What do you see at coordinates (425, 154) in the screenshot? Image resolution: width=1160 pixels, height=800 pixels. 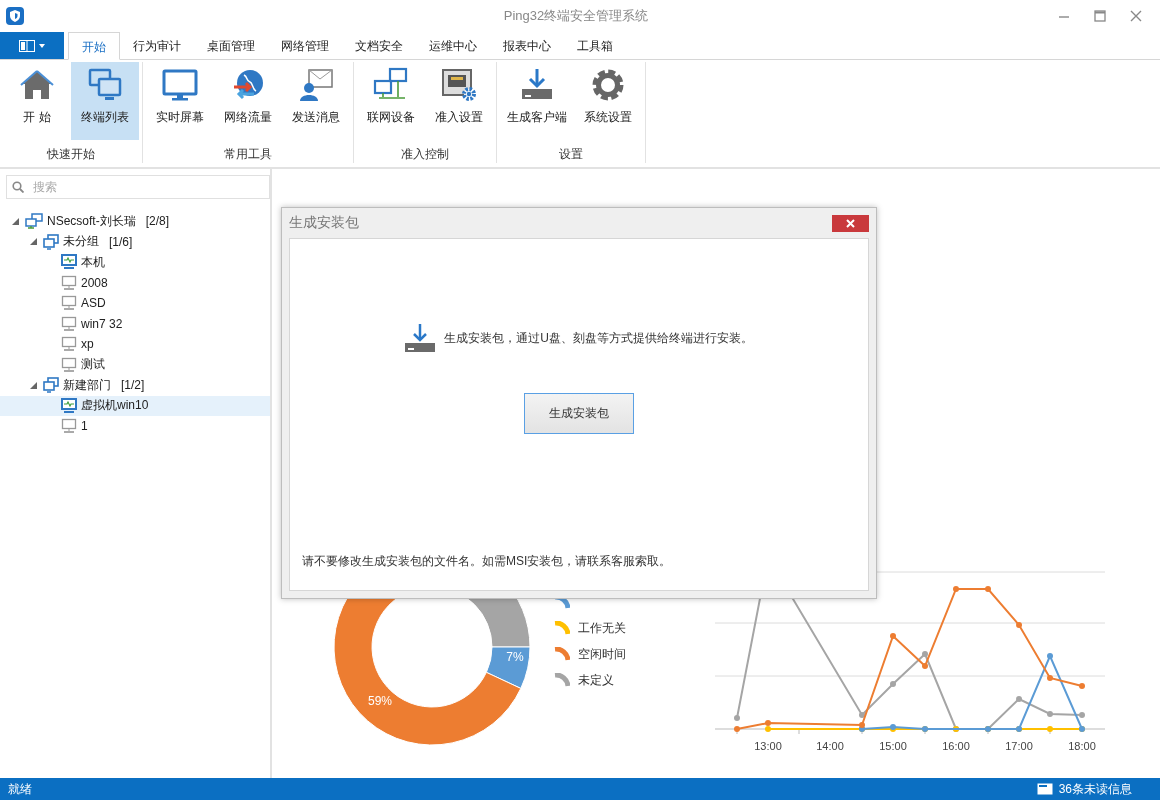 I see `ribbon-group-label: 准入控制` at bounding box center [425, 154].